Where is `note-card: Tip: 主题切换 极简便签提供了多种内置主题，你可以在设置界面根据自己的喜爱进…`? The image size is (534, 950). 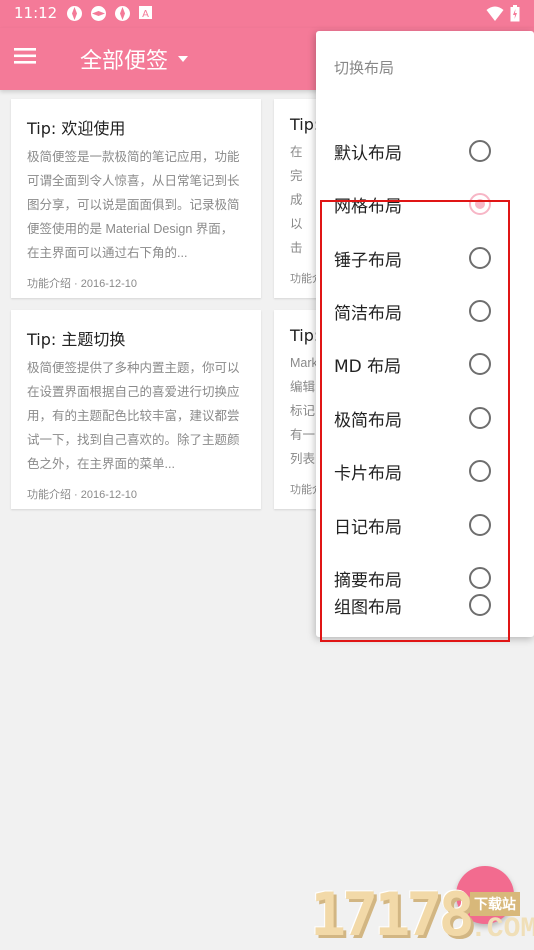 note-card: Tip: 主题切换 极简便签提供了多种内置主题，你可以在设置界面根据自己的喜爱进… is located at coordinates (136, 409).